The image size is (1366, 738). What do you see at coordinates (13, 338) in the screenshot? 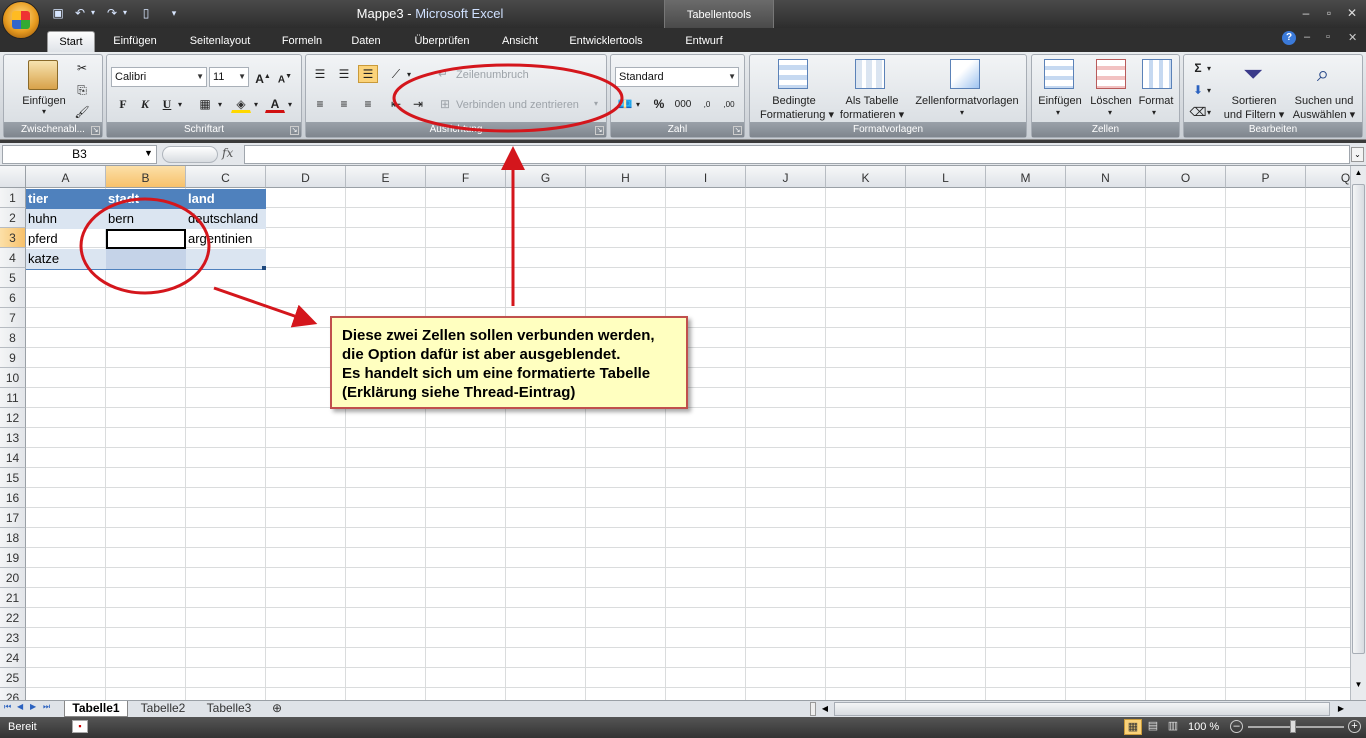
I see `row-header: 8` at bounding box center [13, 338].